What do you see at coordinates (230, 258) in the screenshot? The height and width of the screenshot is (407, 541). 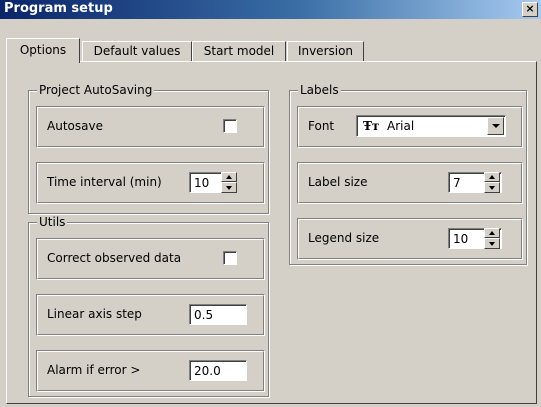 I see `correct-data-checkbox` at bounding box center [230, 258].